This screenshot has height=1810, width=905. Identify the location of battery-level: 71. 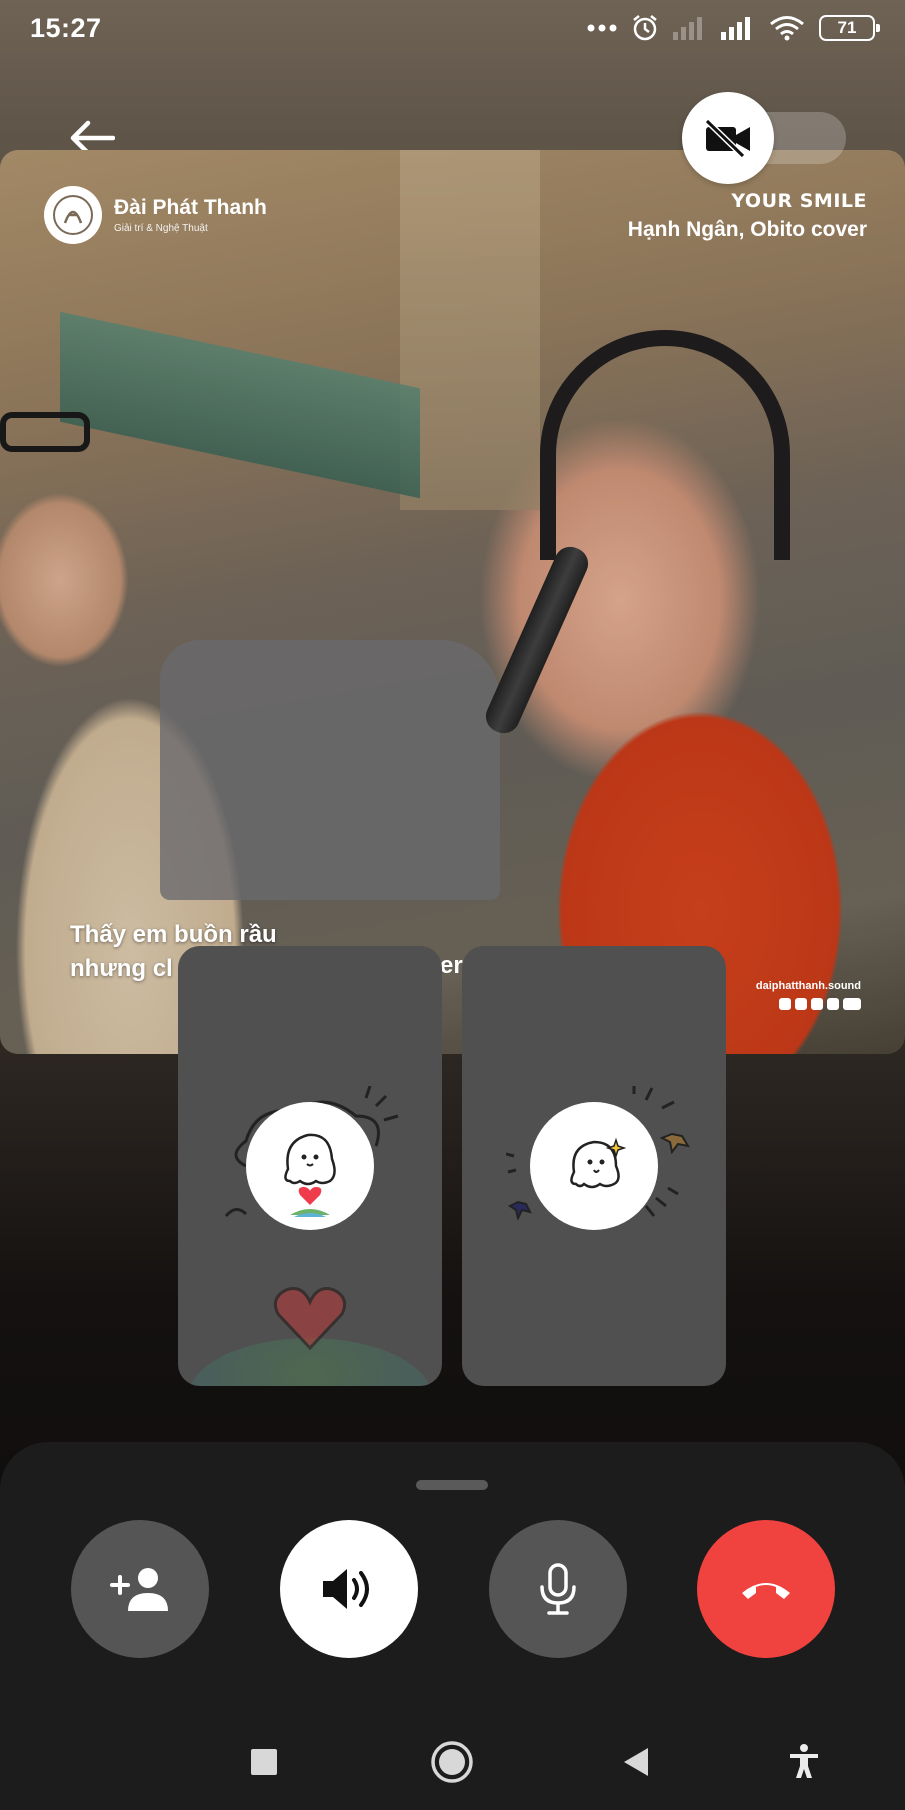
(847, 27).